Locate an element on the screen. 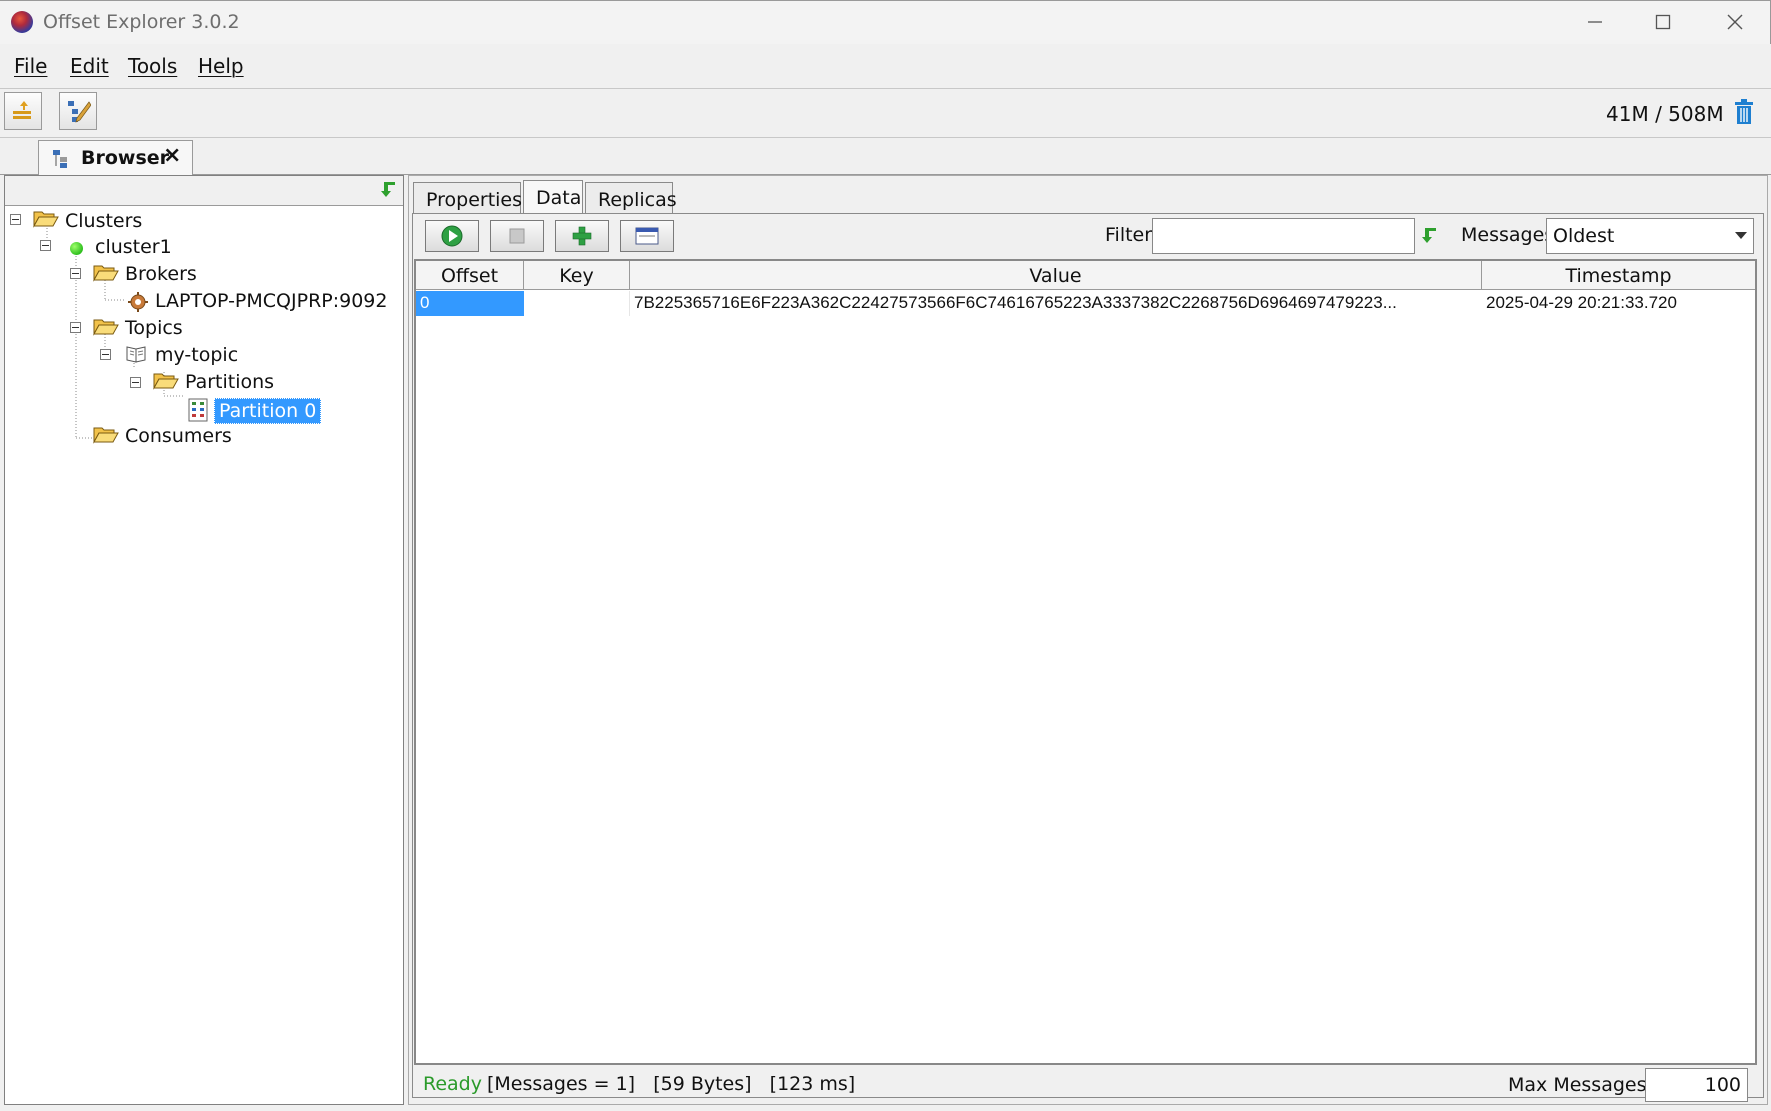  view-message-button is located at coordinates (647, 236).